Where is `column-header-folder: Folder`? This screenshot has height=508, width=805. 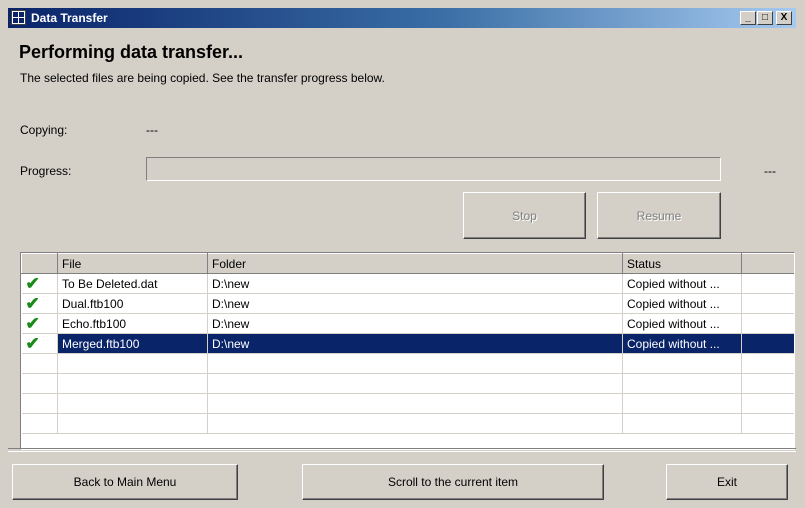
column-header-folder: Folder is located at coordinates (415, 263).